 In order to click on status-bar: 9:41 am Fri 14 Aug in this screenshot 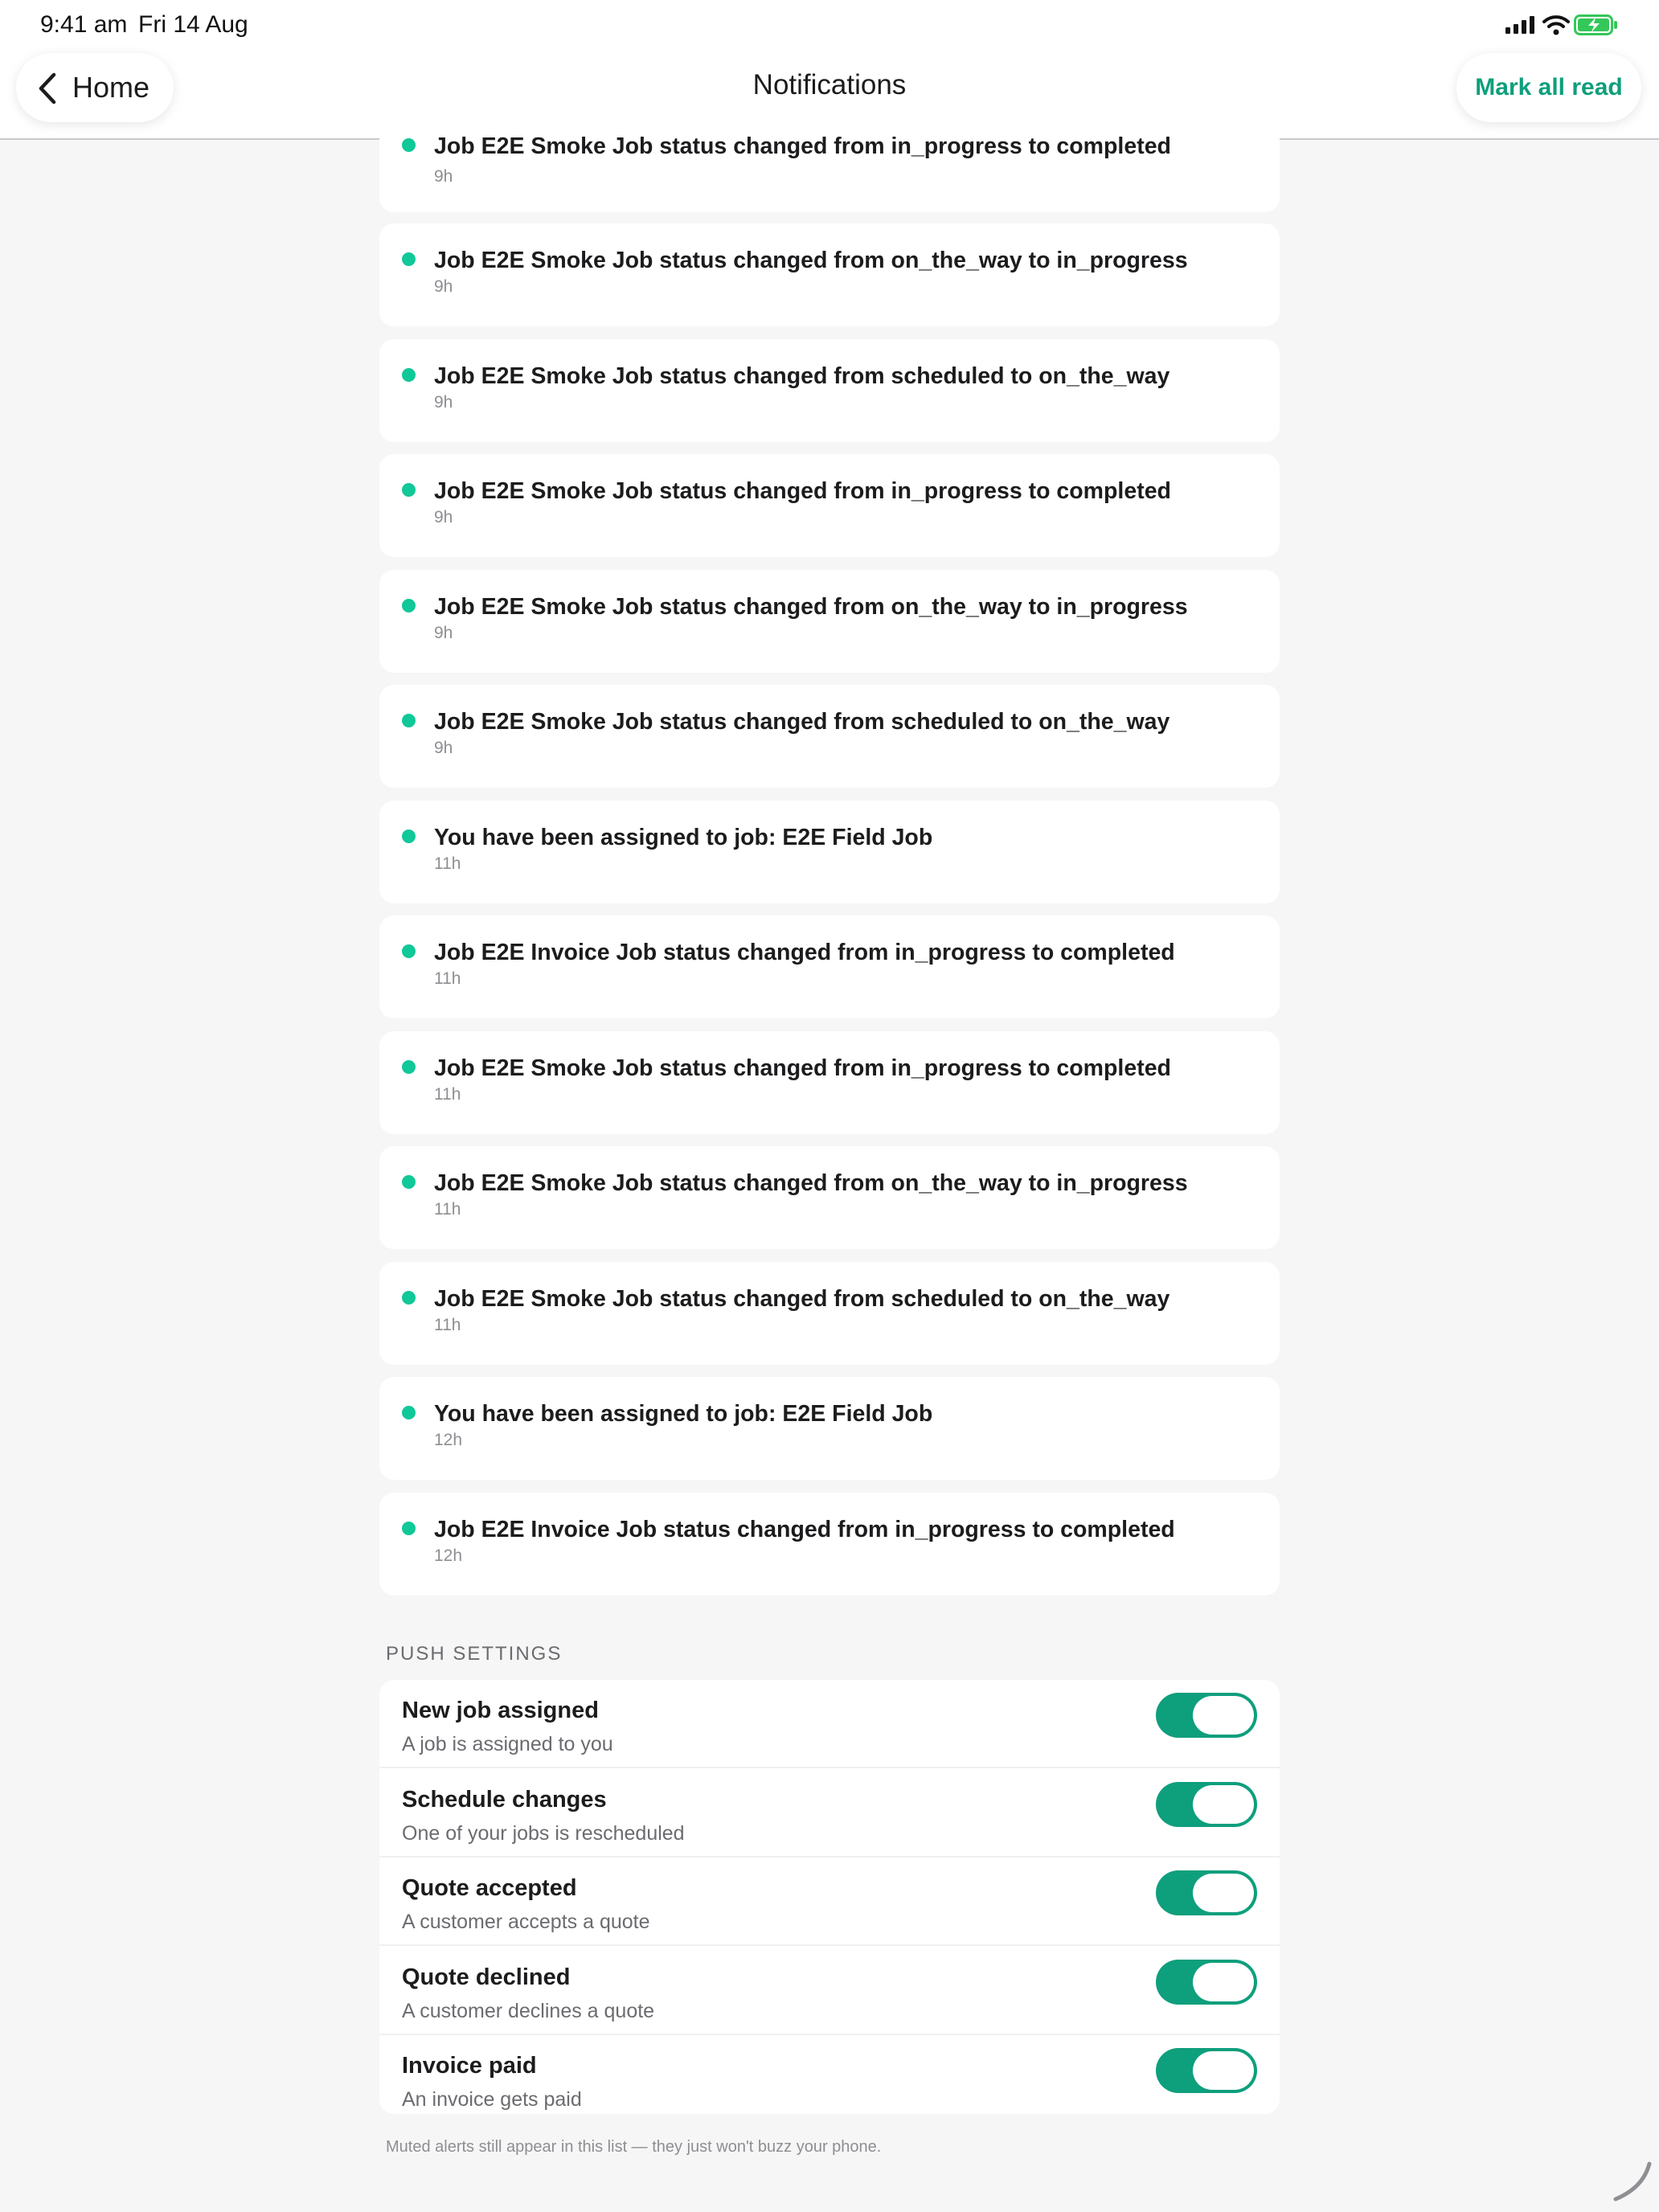, I will do `click(829, 25)`.